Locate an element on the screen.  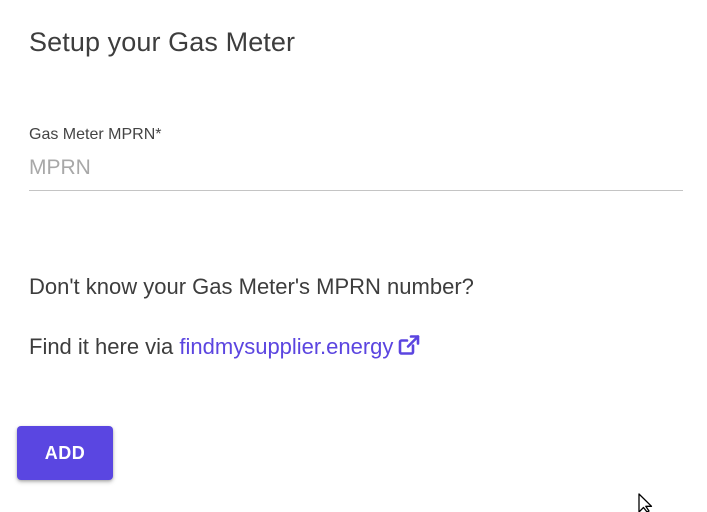
add-button: ADD is located at coordinates (65, 453).